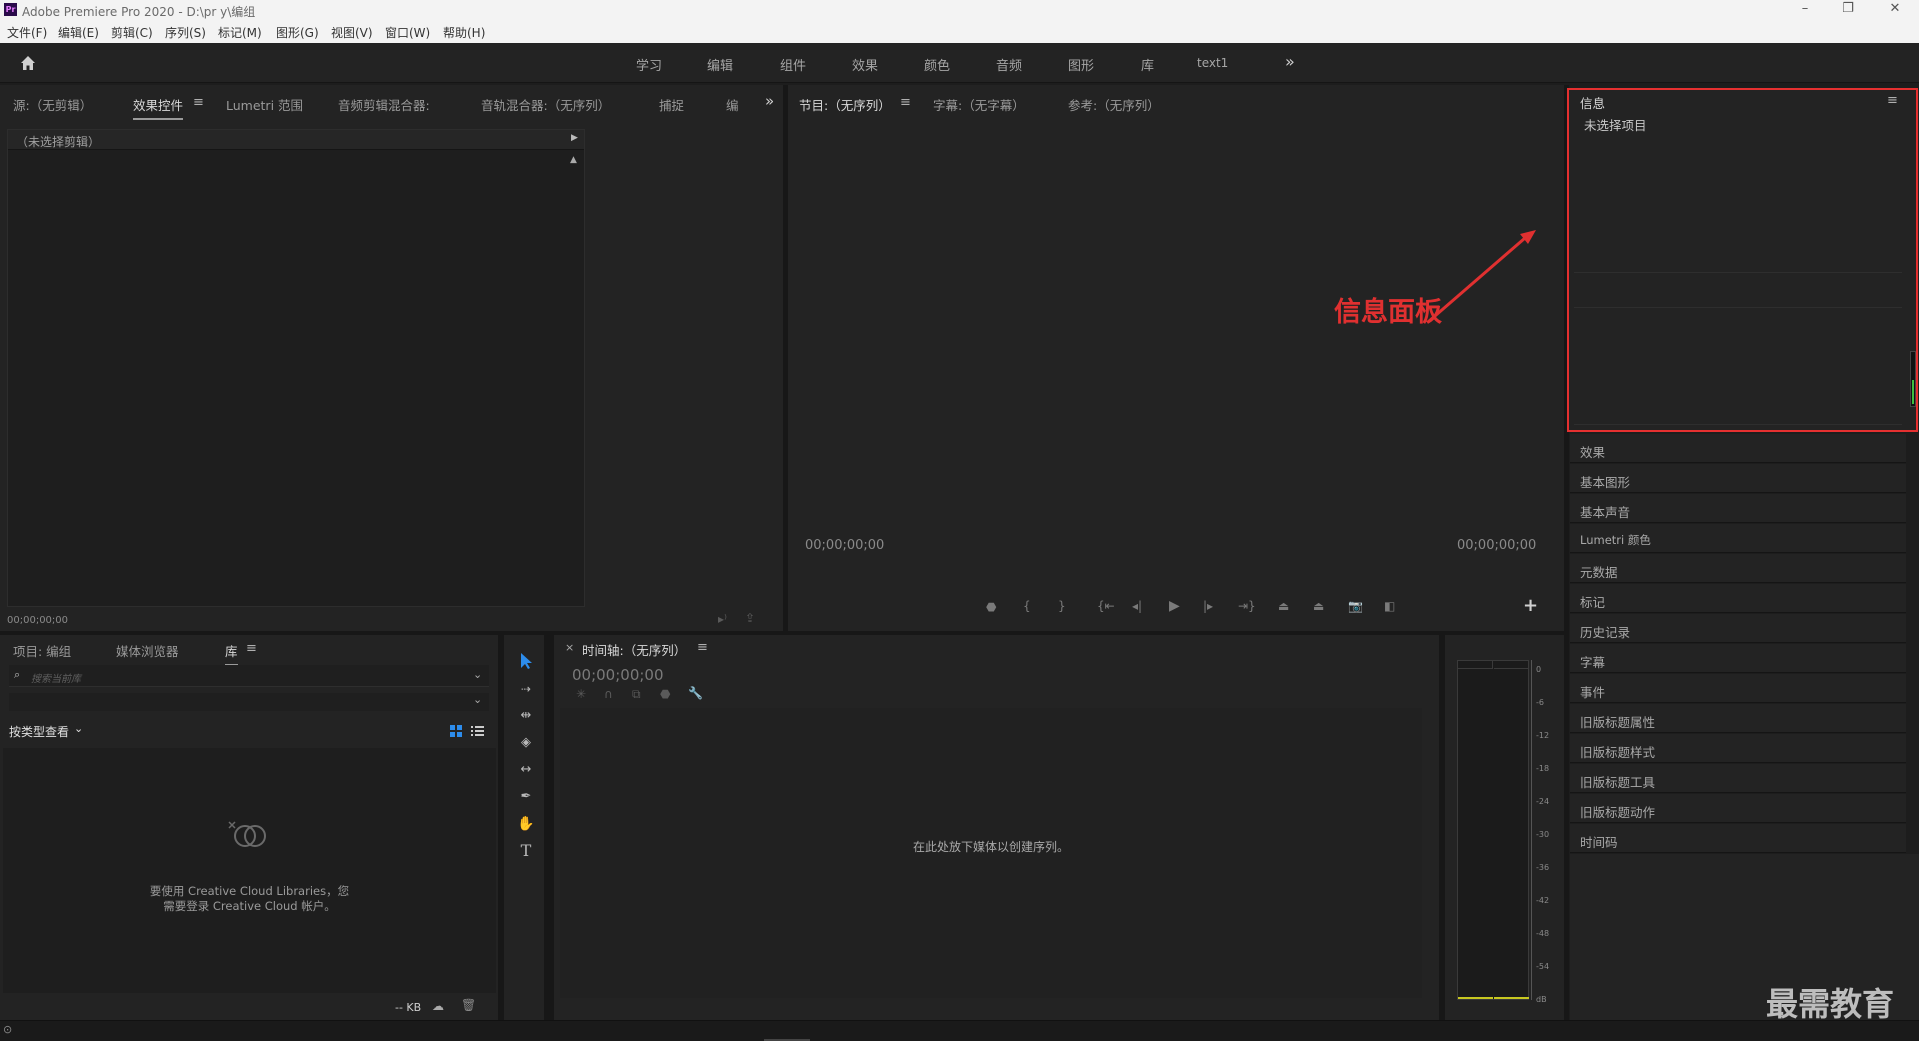  What do you see at coordinates (573, 160) in the screenshot?
I see `scroll-up-icon: ▲` at bounding box center [573, 160].